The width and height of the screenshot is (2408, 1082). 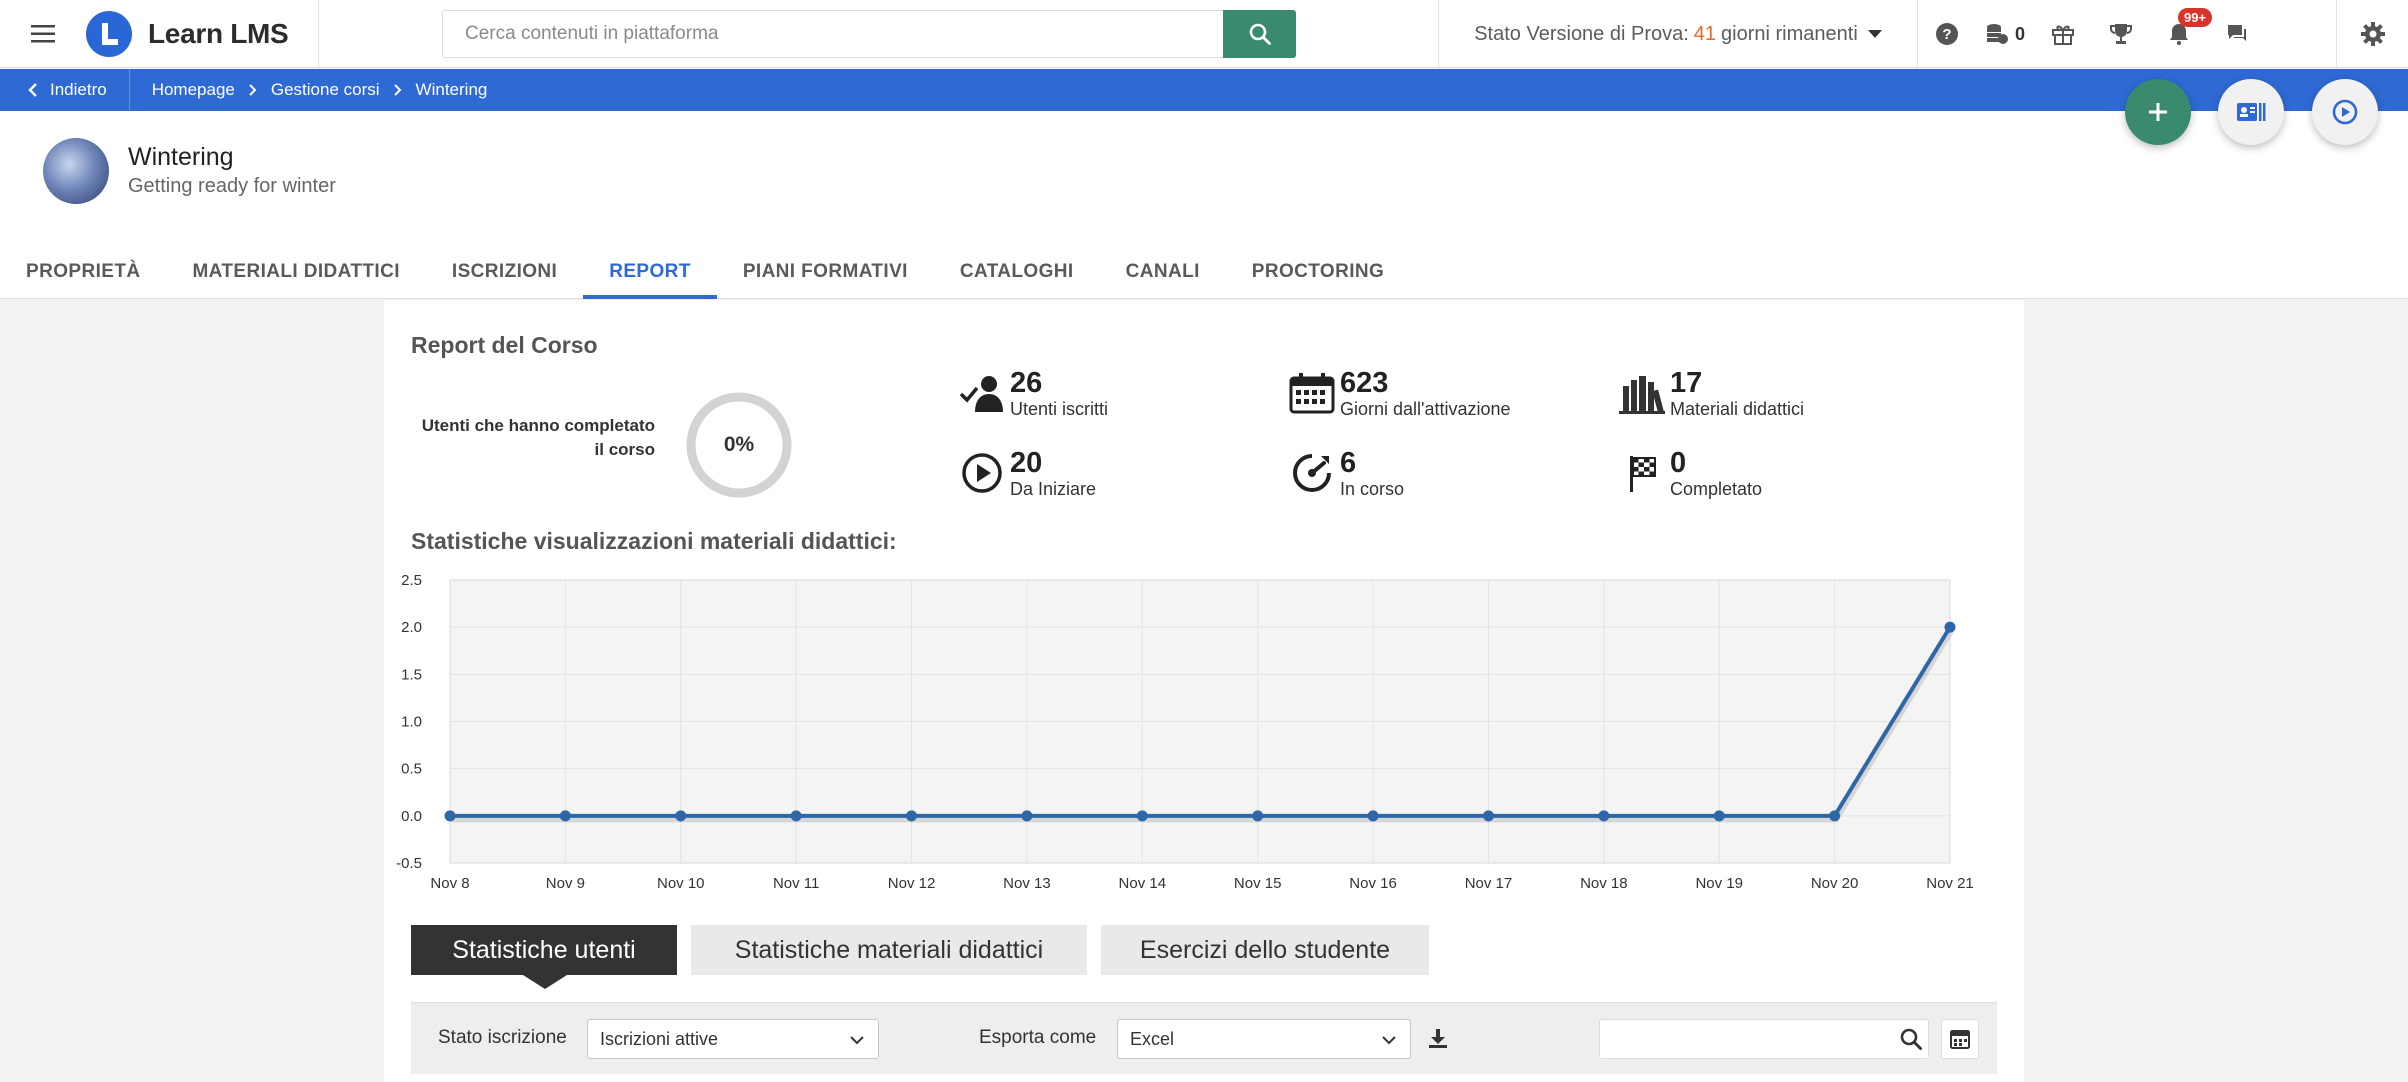 What do you see at coordinates (411, 722) in the screenshot?
I see `chart-y-tick-label: 1.0` at bounding box center [411, 722].